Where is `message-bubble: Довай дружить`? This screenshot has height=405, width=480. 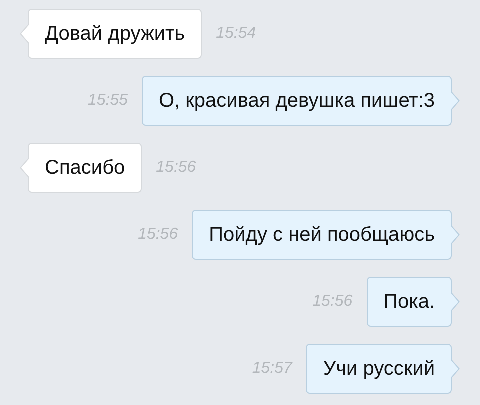
message-bubble: Довай дружить is located at coordinates (115, 34).